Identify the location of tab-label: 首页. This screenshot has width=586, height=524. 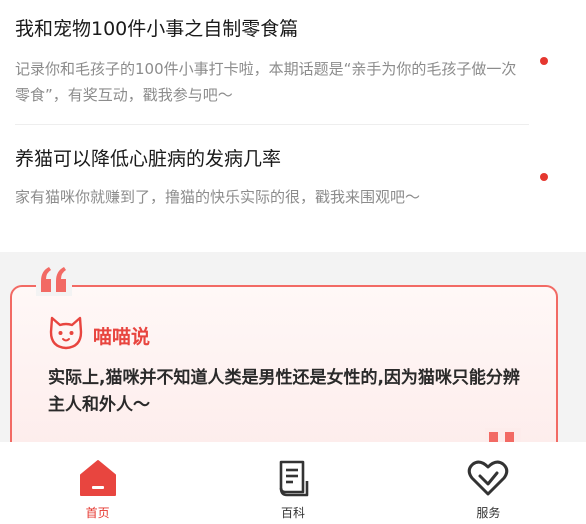
(97, 513).